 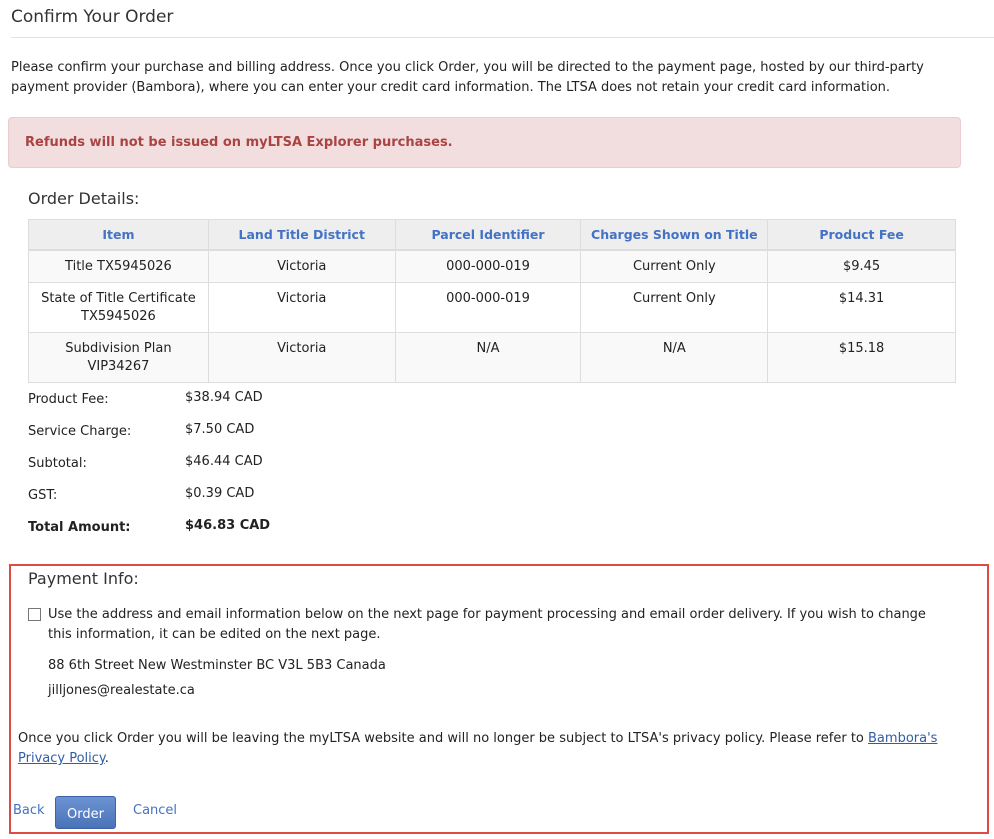 What do you see at coordinates (85, 812) in the screenshot?
I see `order-button: Order` at bounding box center [85, 812].